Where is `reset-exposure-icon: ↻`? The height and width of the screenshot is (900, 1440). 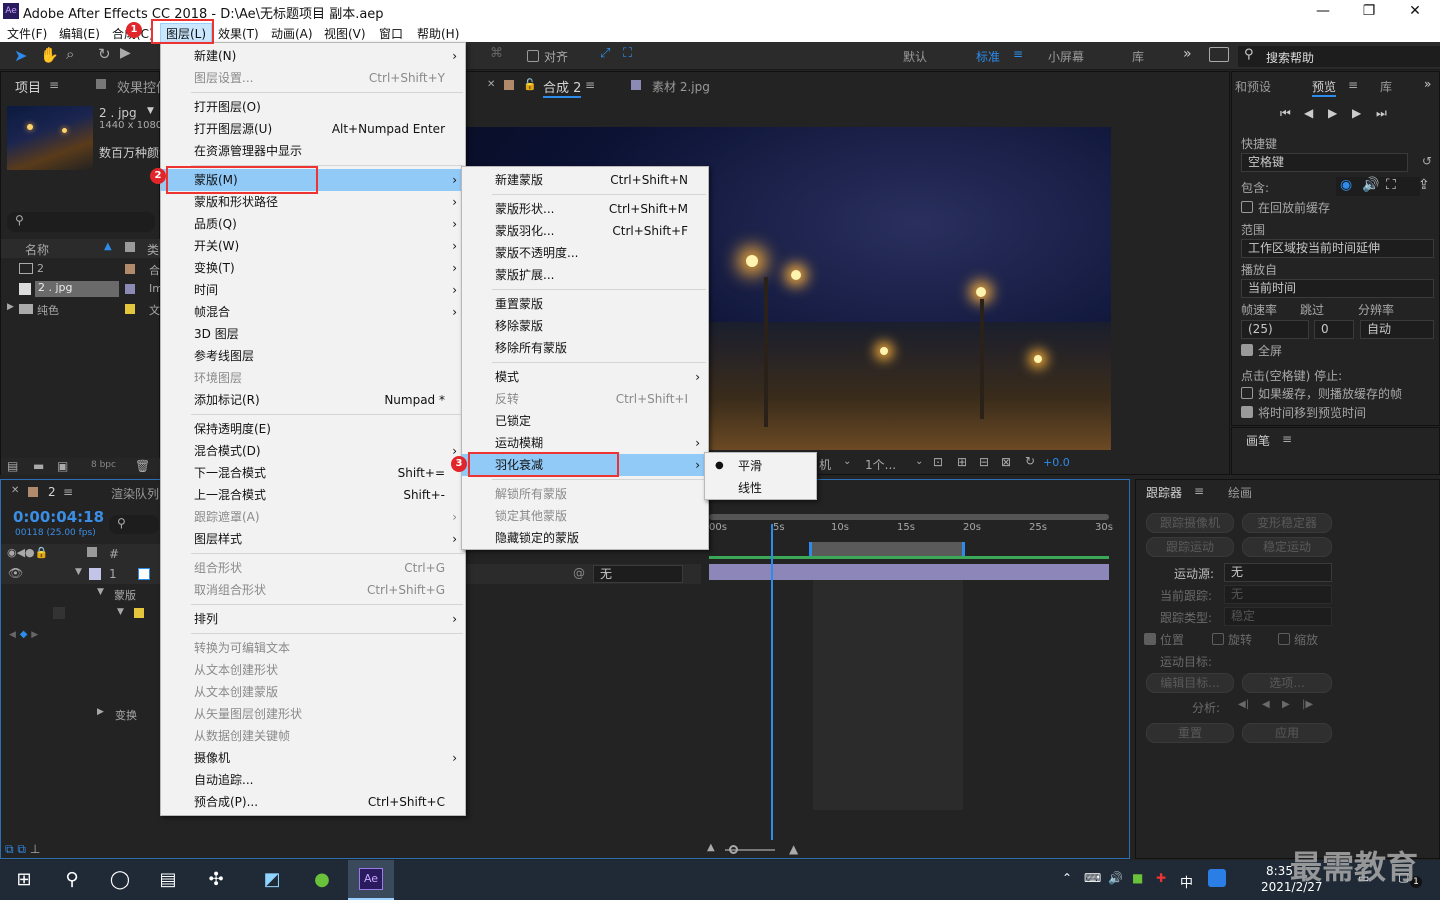 reset-exposure-icon: ↻ is located at coordinates (1030, 461).